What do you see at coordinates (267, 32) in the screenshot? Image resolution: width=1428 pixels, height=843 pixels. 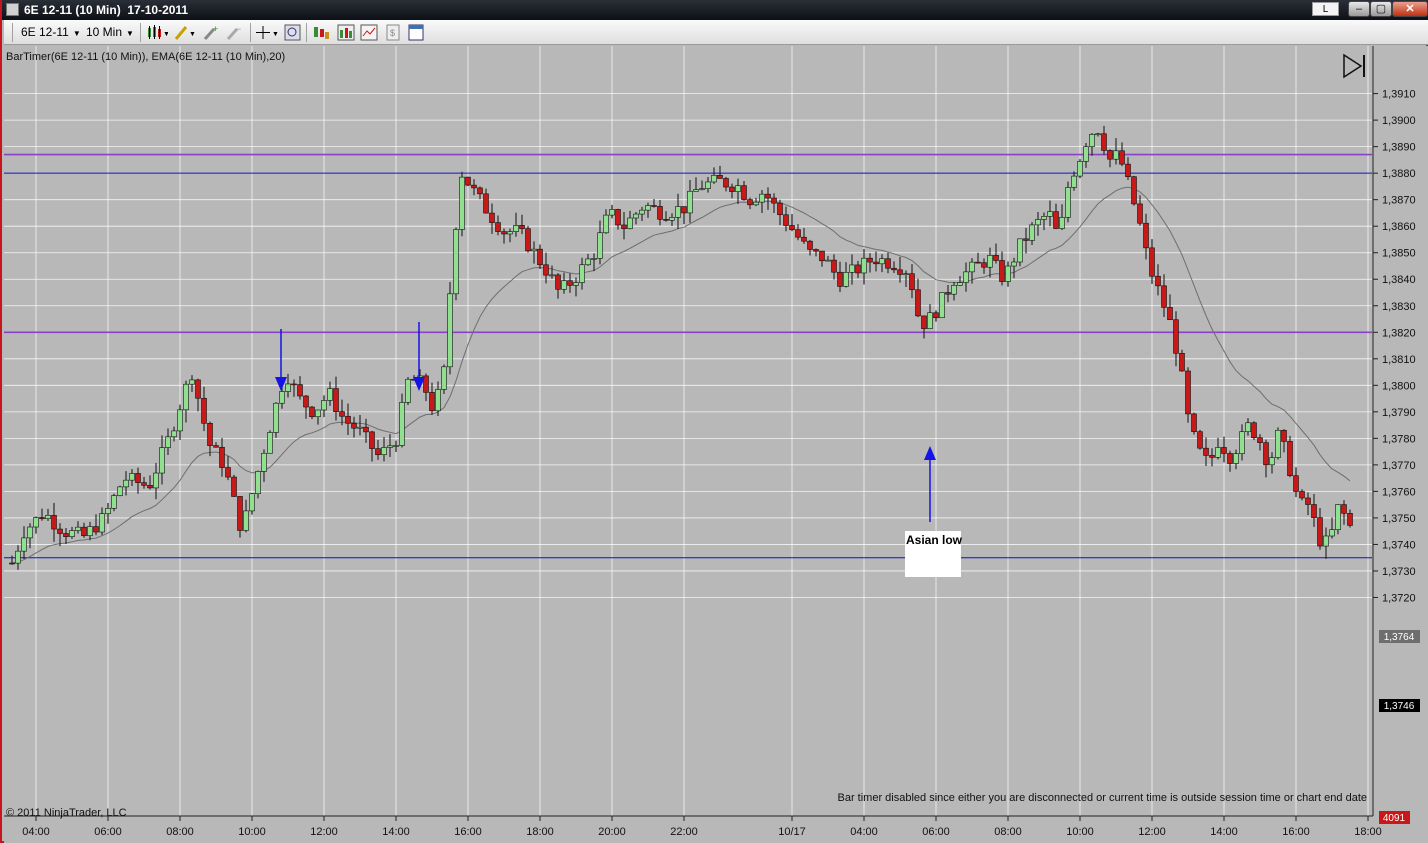 I see `crosshair-icon: ▼` at bounding box center [267, 32].